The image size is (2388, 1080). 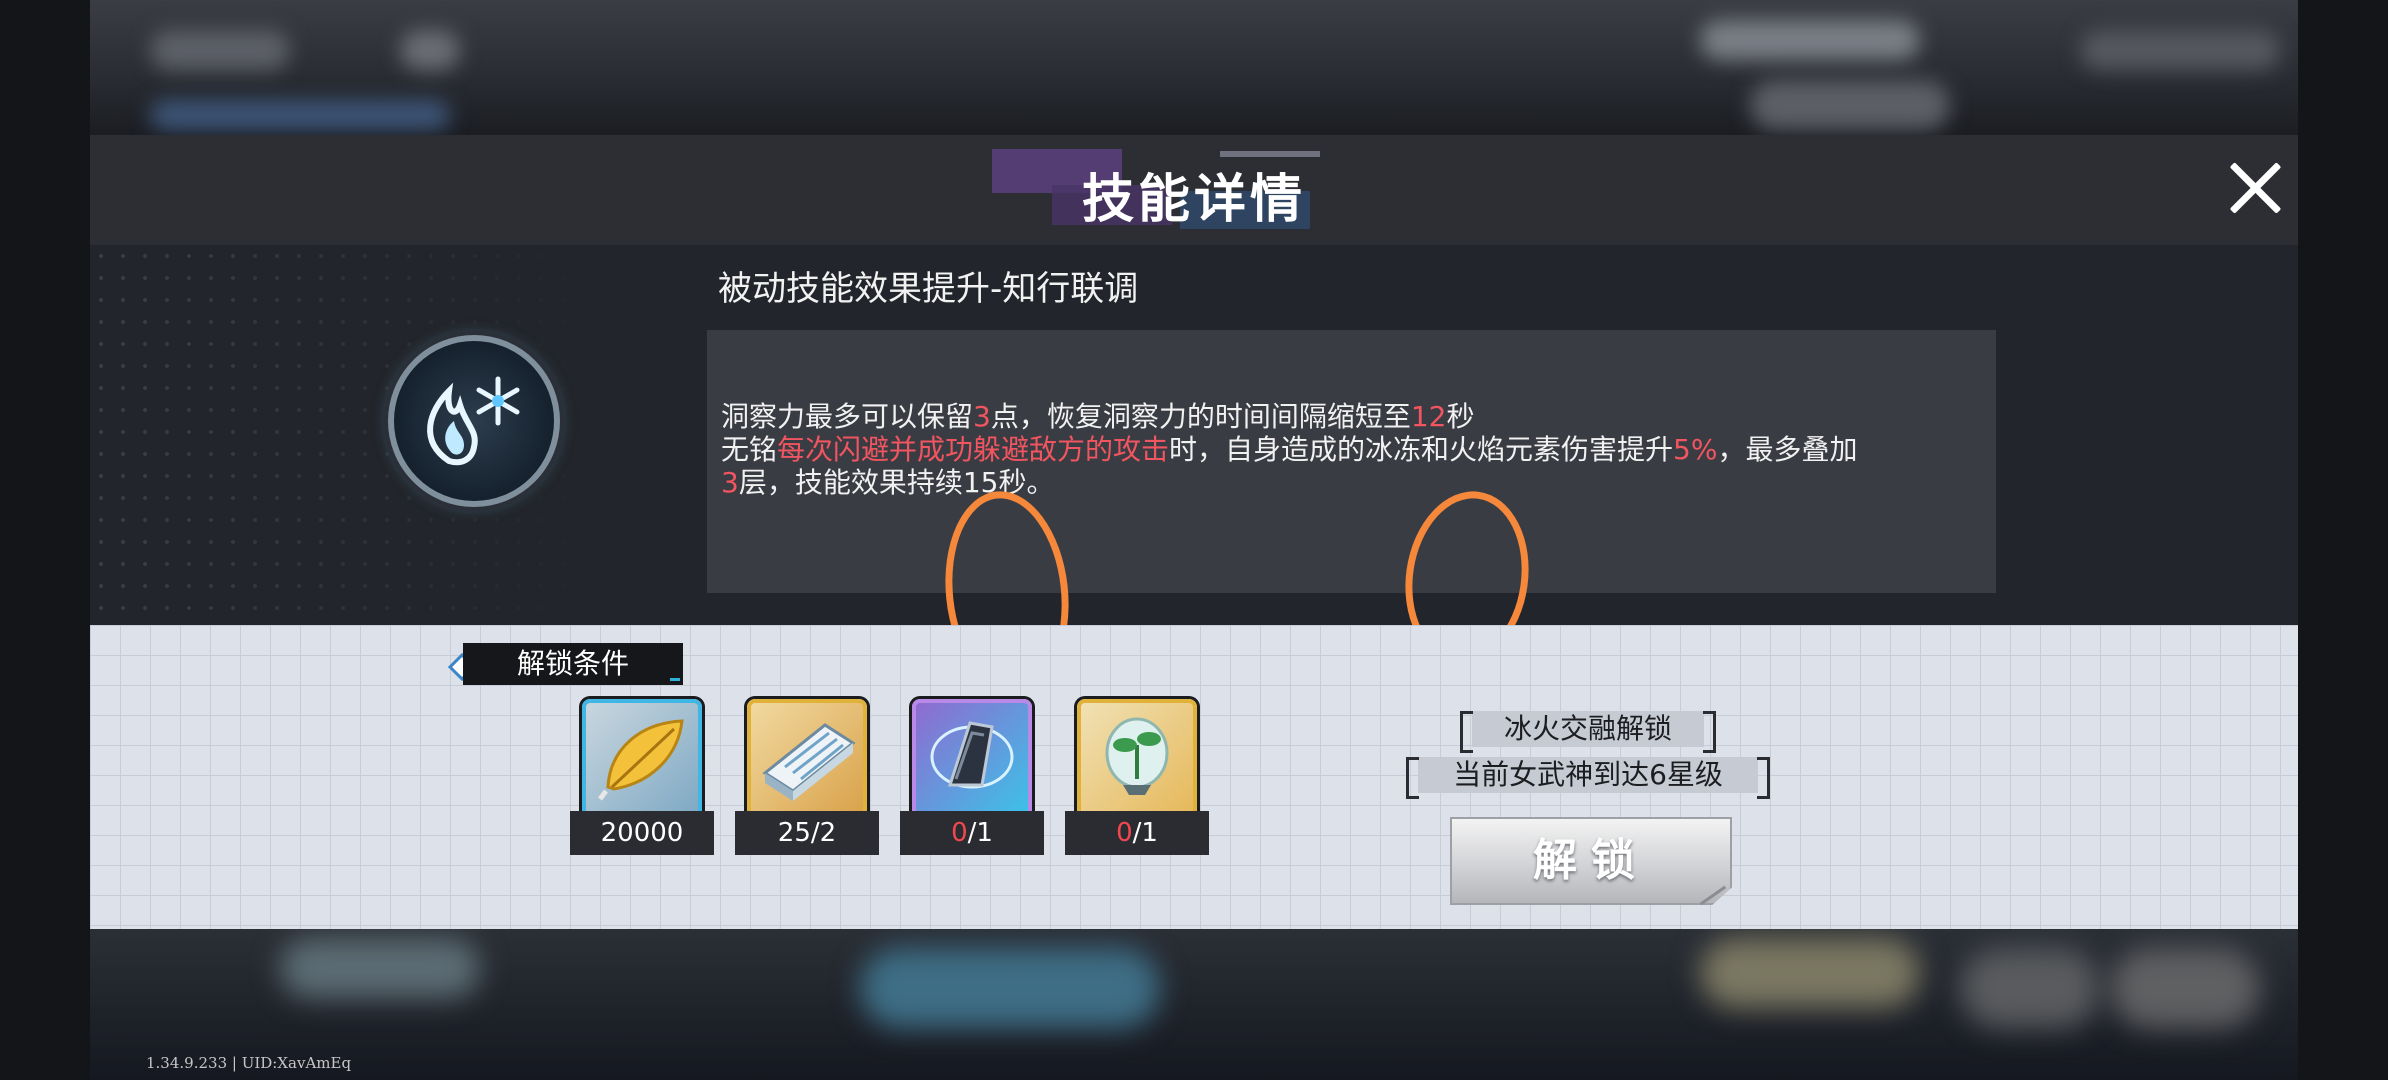 I want to click on blurred-background-bottom, so click(x=1194, y=1004).